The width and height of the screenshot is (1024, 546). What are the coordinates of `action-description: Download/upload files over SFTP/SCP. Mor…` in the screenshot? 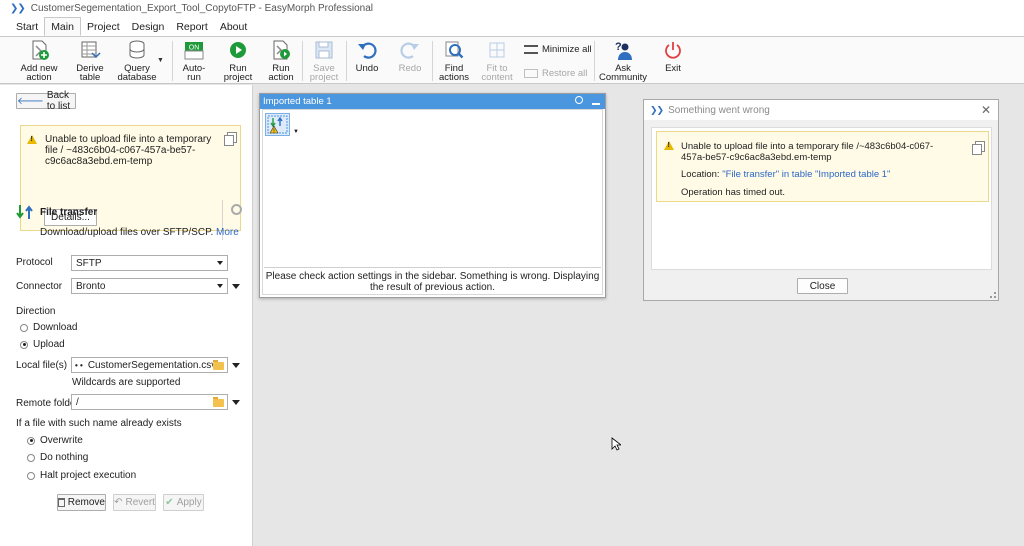 It's located at (139, 232).